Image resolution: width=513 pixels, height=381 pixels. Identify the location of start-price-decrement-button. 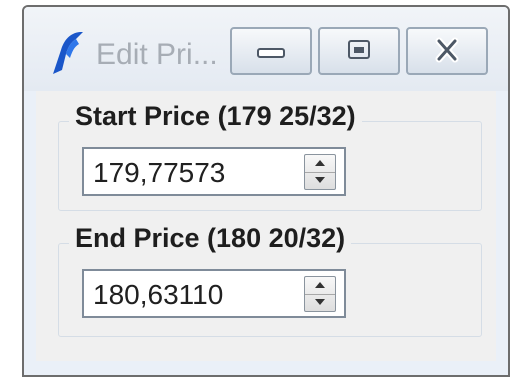
(320, 180).